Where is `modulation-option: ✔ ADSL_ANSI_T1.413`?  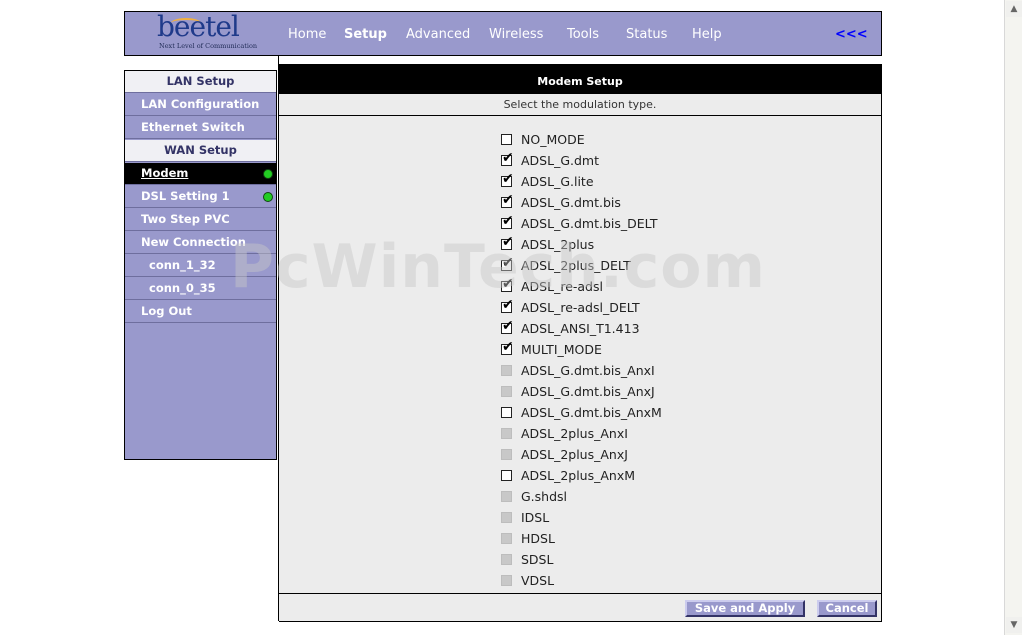
modulation-option: ✔ ADSL_ANSI_T1.413 is located at coordinates (651, 330).